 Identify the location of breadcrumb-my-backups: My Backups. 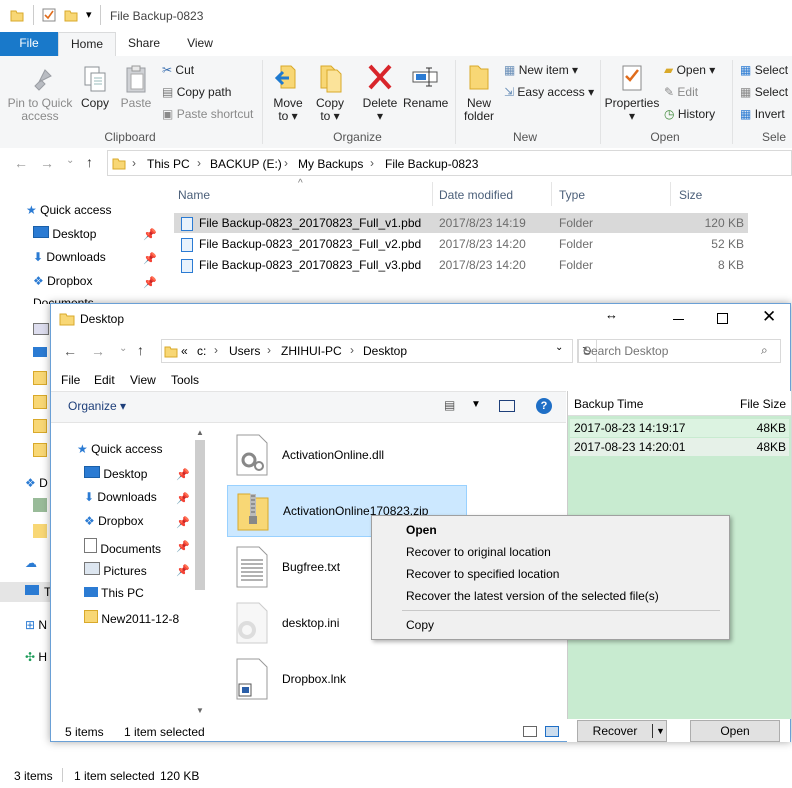
(330, 164).